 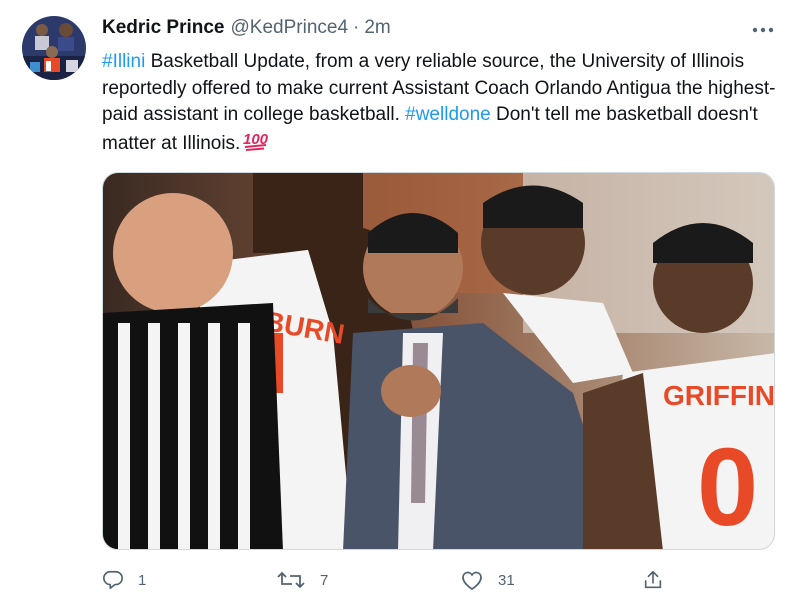 I want to click on avatar-image, so click(x=54, y=48).